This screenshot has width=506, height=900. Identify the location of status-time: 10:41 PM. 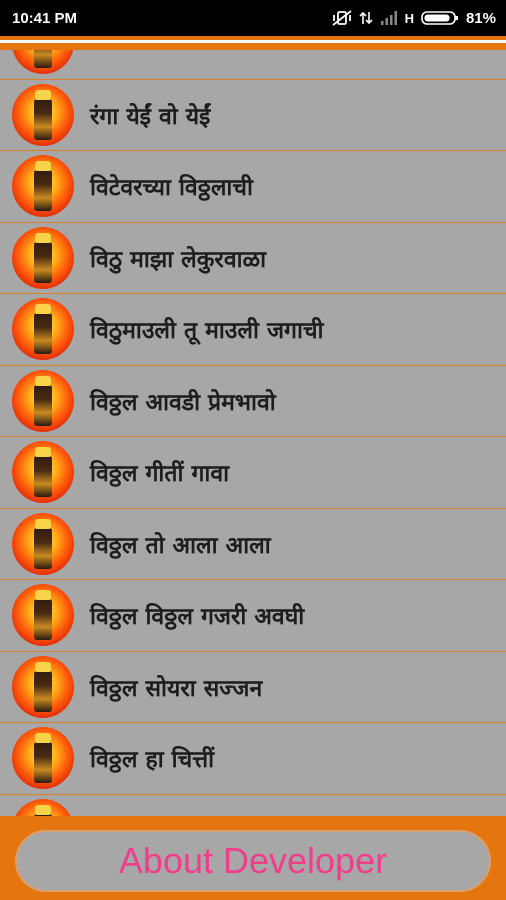
(45, 18).